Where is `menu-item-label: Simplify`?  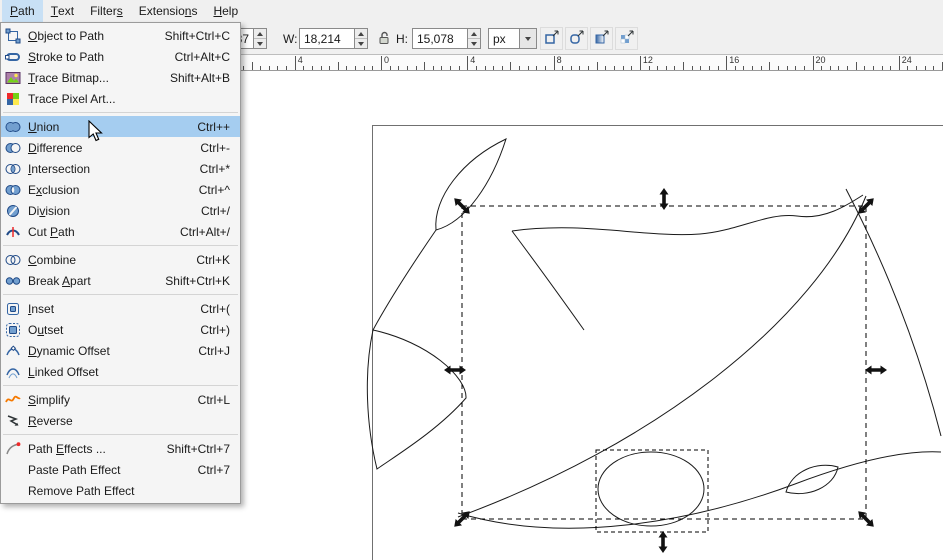
menu-item-label: Simplify is located at coordinates (49, 399).